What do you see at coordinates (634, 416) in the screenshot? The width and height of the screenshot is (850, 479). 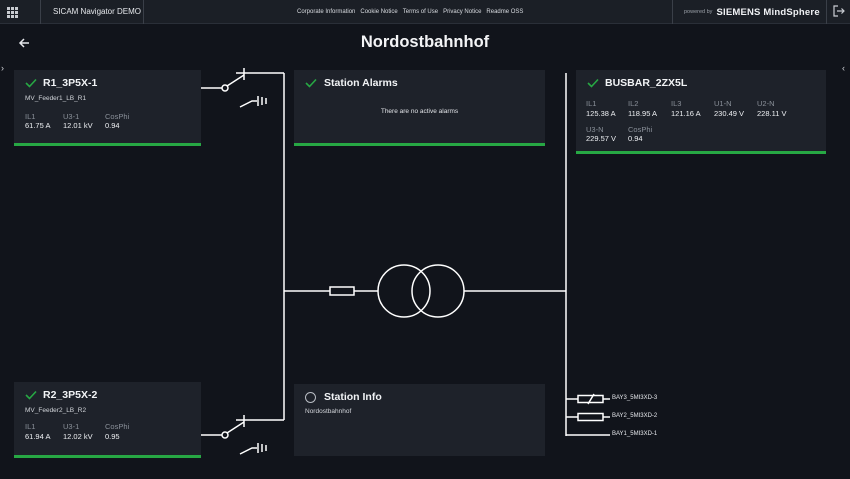 I see `bay-label: BAY2_5MI3XD-2` at bounding box center [634, 416].